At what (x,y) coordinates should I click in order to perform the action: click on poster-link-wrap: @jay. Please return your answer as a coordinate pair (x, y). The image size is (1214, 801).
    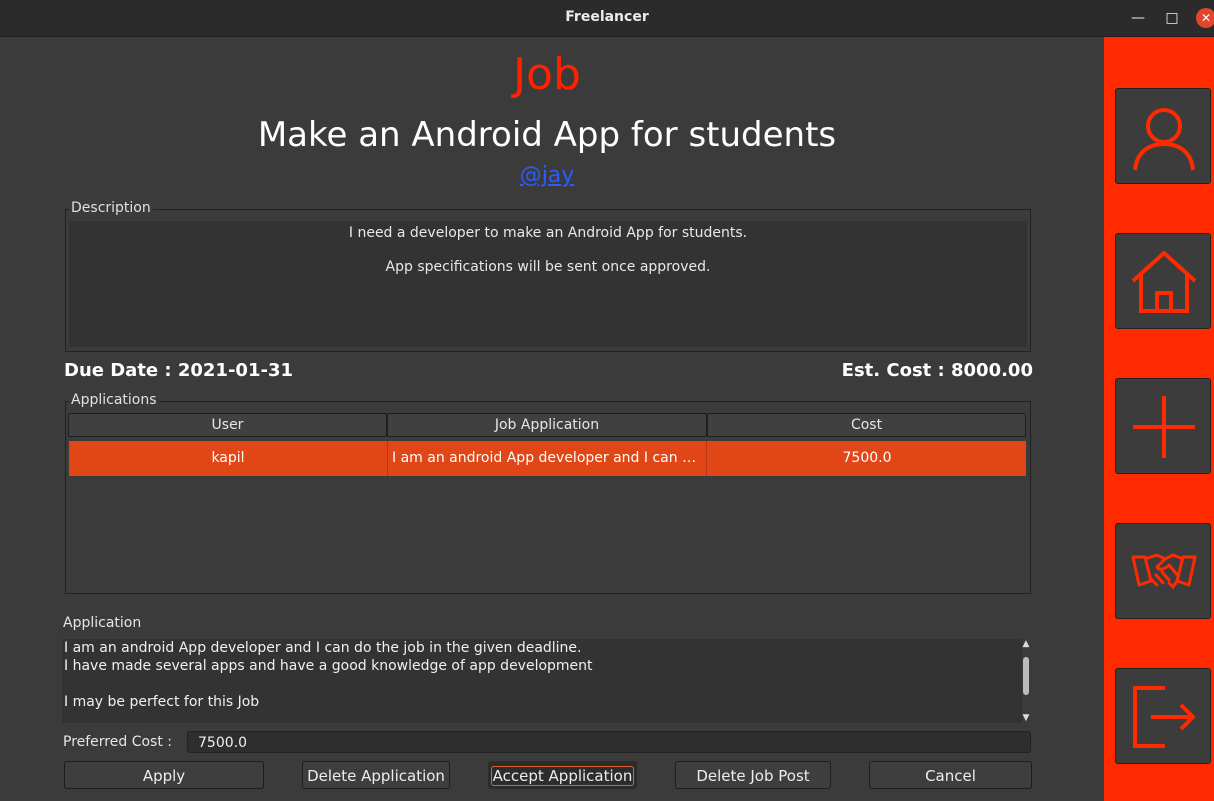
    Looking at the image, I should click on (547, 175).